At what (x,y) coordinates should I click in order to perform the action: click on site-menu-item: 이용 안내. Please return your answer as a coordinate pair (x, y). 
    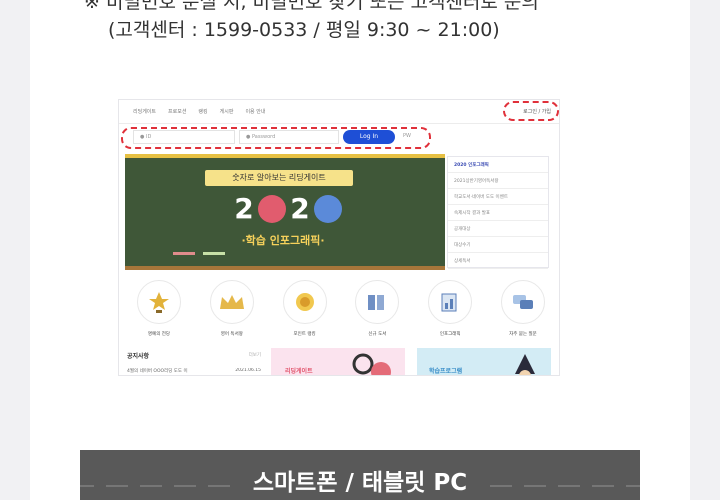
    Looking at the image, I should click on (255, 111).